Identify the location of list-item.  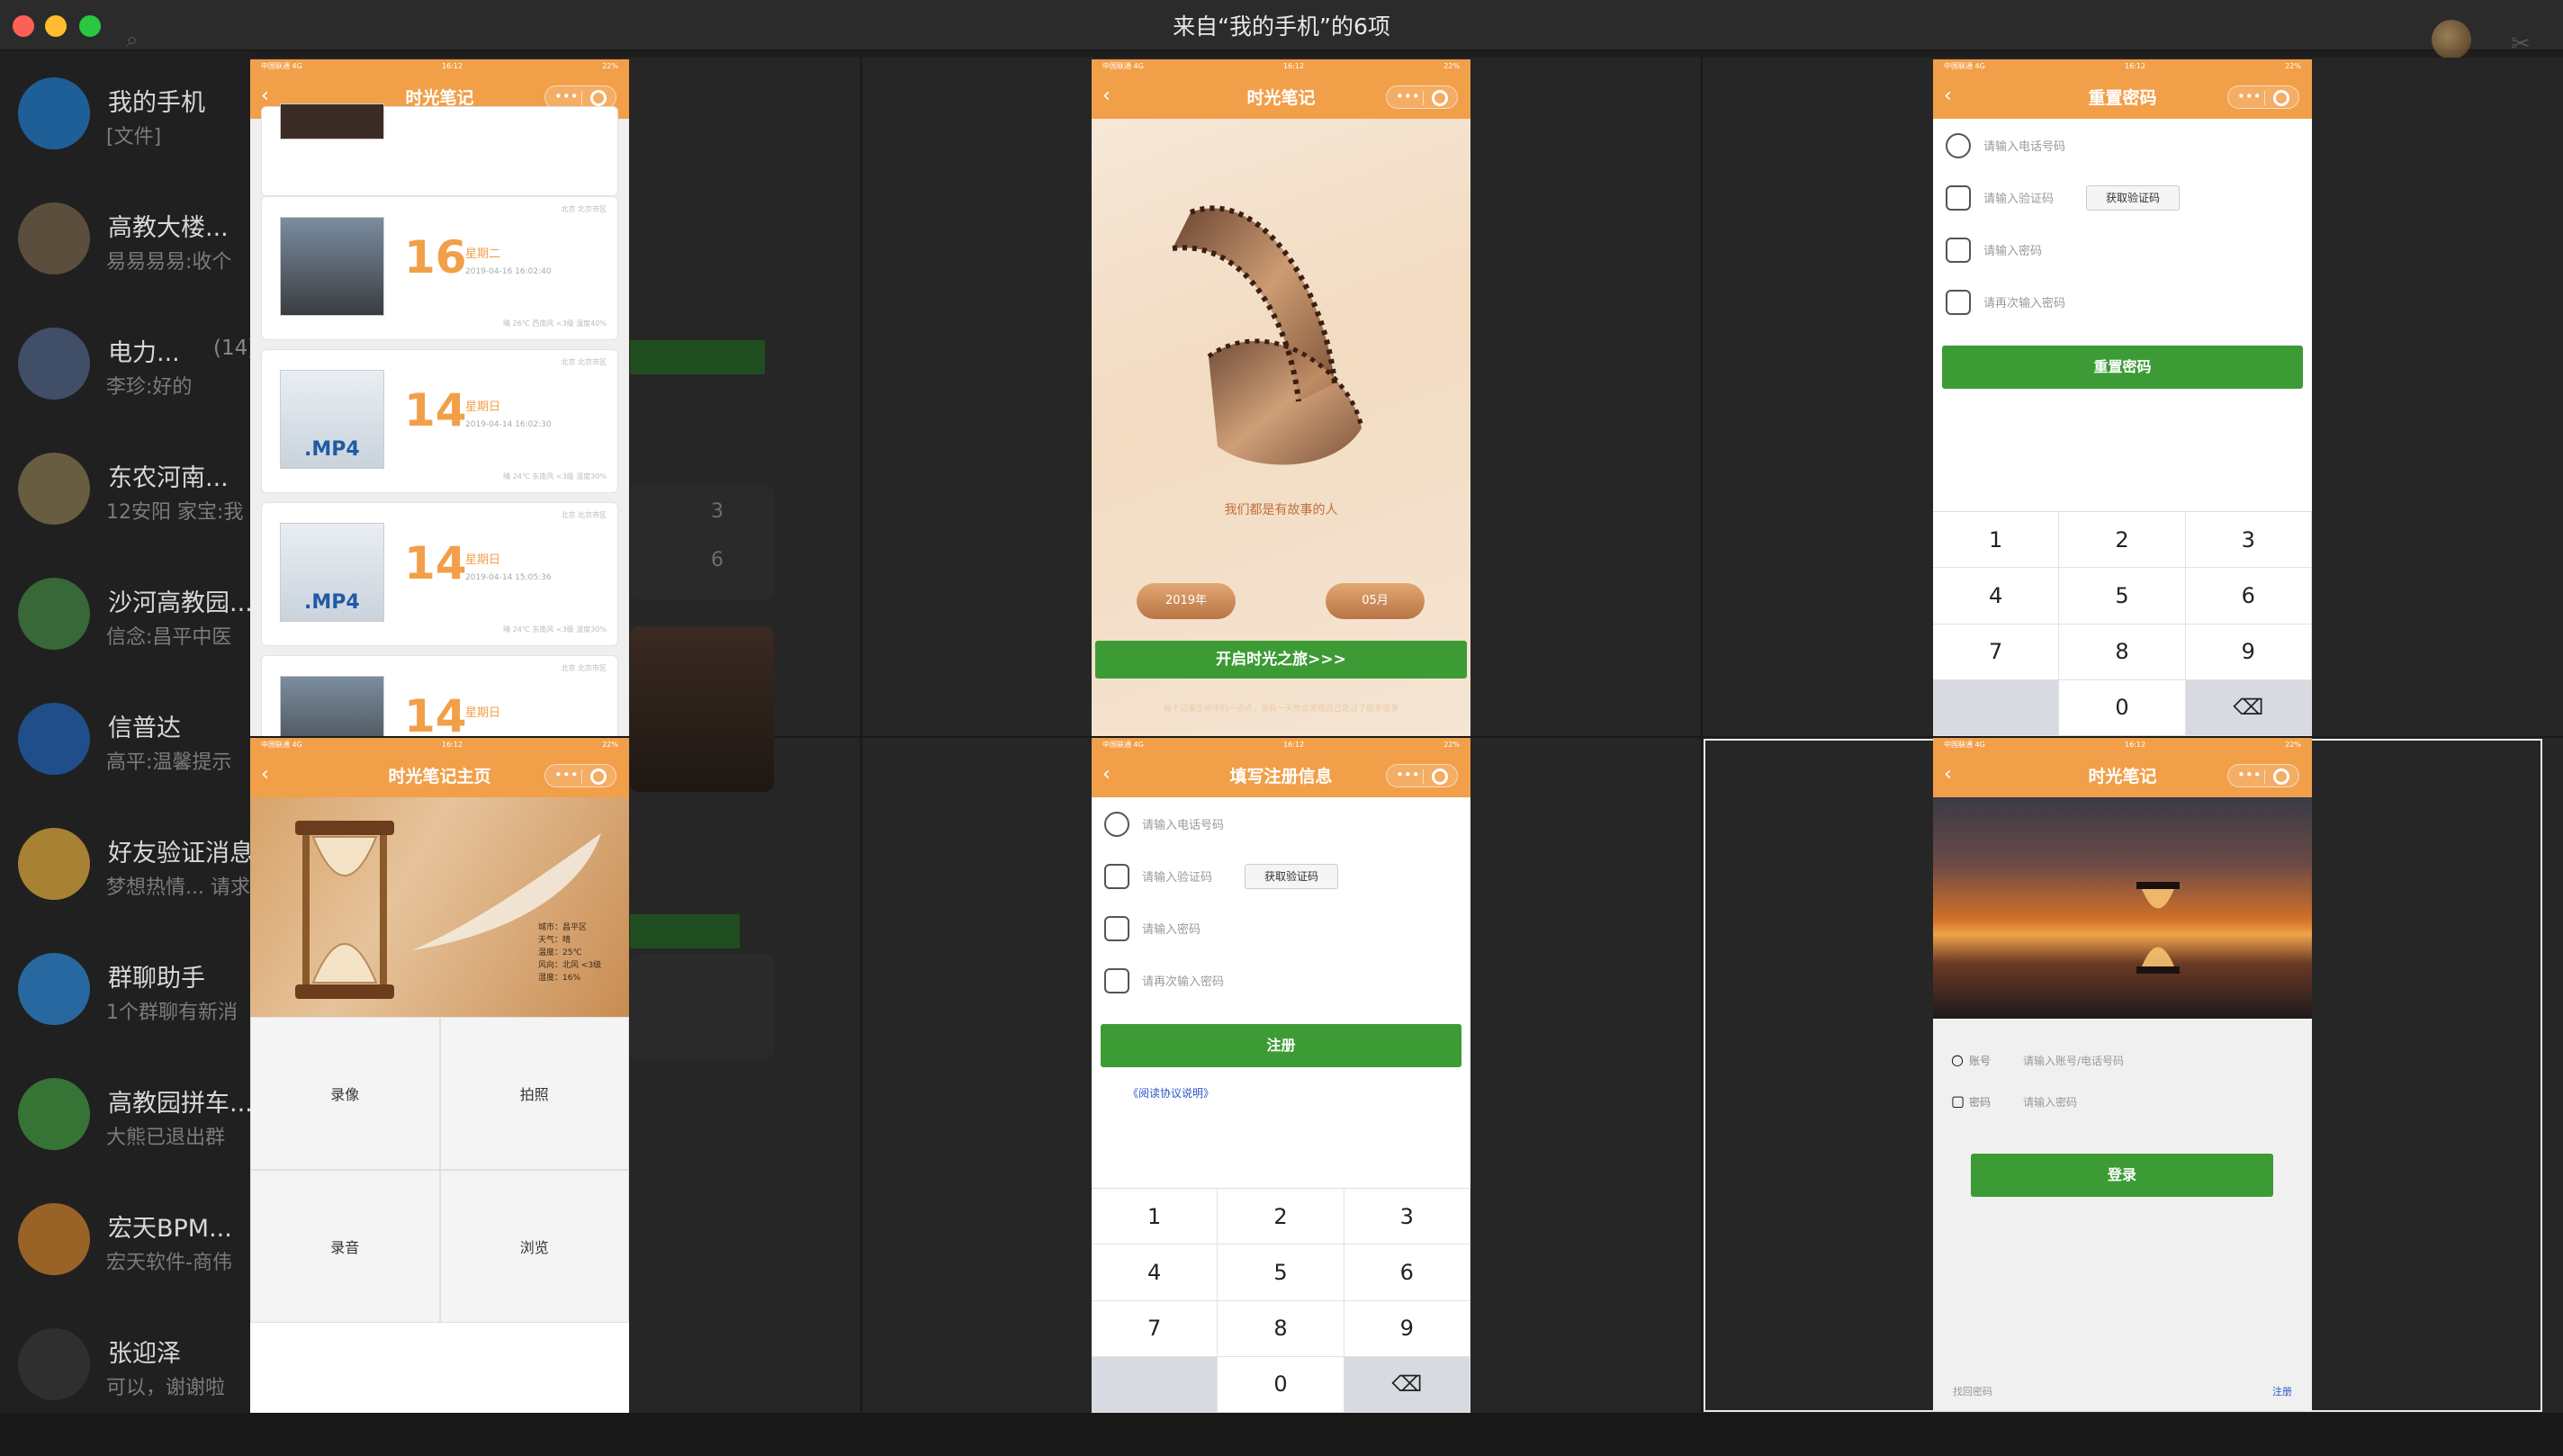
(439, 149).